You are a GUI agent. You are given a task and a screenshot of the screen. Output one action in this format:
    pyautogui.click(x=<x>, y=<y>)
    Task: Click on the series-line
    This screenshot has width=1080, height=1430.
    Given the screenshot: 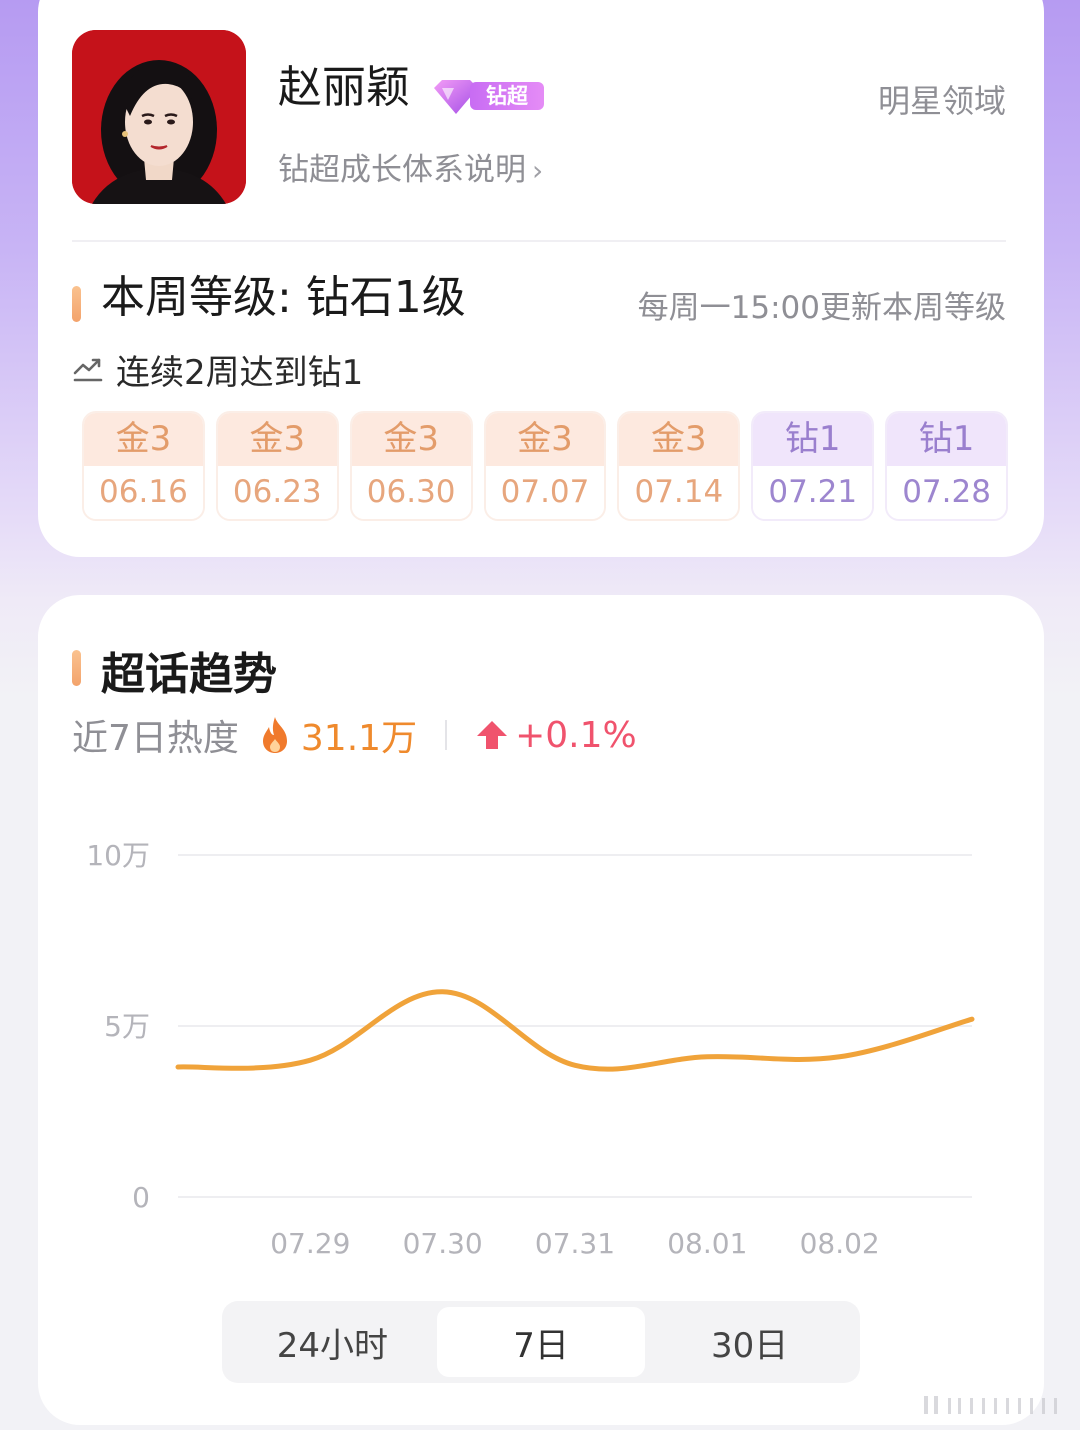 What is the action you would take?
    pyautogui.click(x=575, y=1030)
    